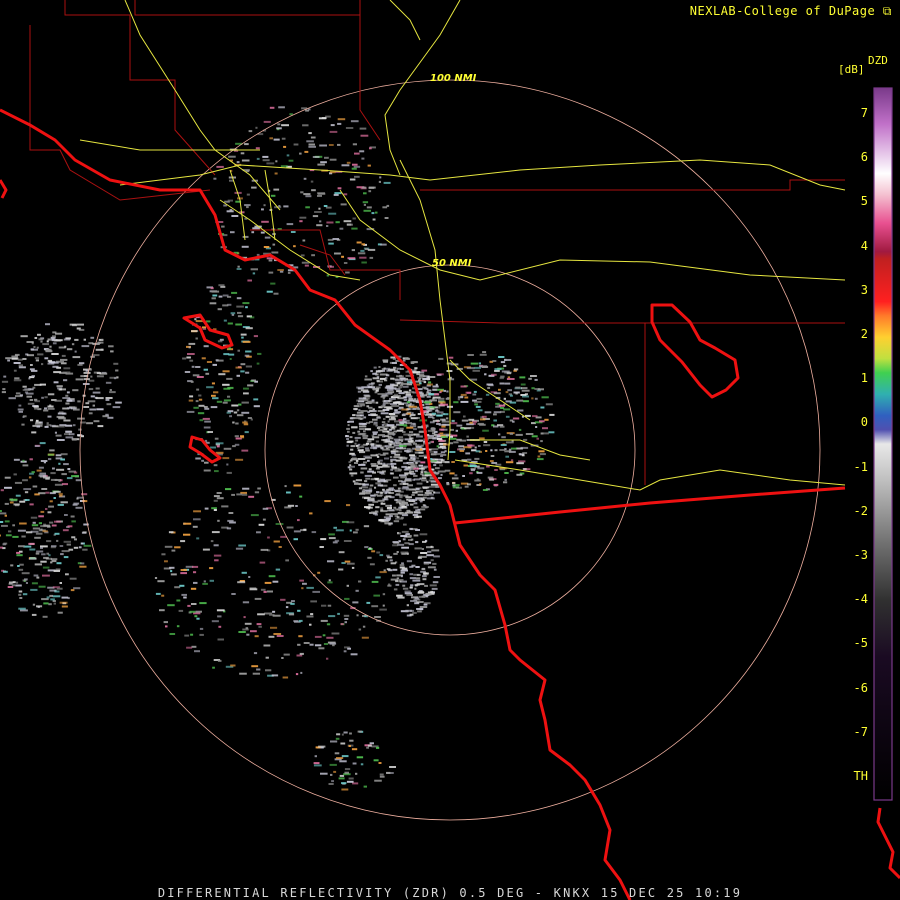 The image size is (900, 900). I want to click on colorbar-tick-label: 4, so click(864, 245).